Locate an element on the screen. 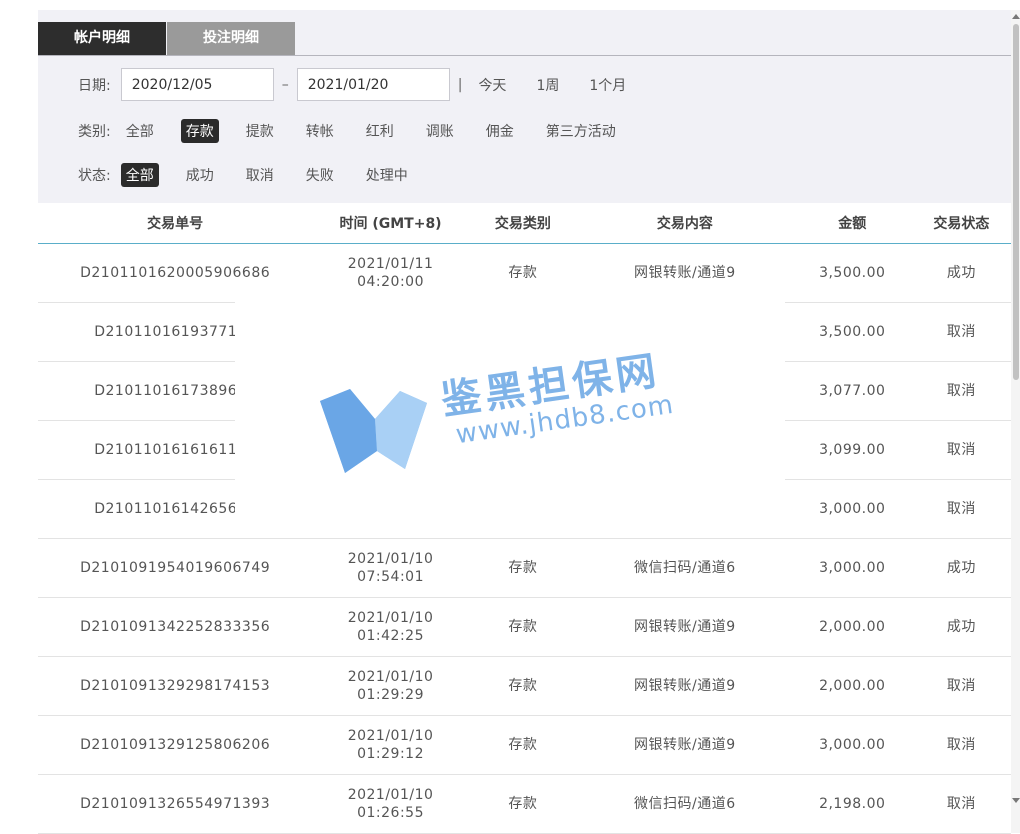 This screenshot has height=834, width=1020. quick-range-week: 1周 is located at coordinates (547, 85).